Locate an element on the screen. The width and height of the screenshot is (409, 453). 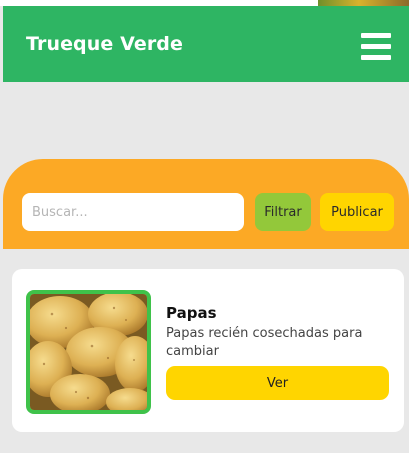
listing-description: Papas recién cosechadas para cambiar is located at coordinates (264, 342).